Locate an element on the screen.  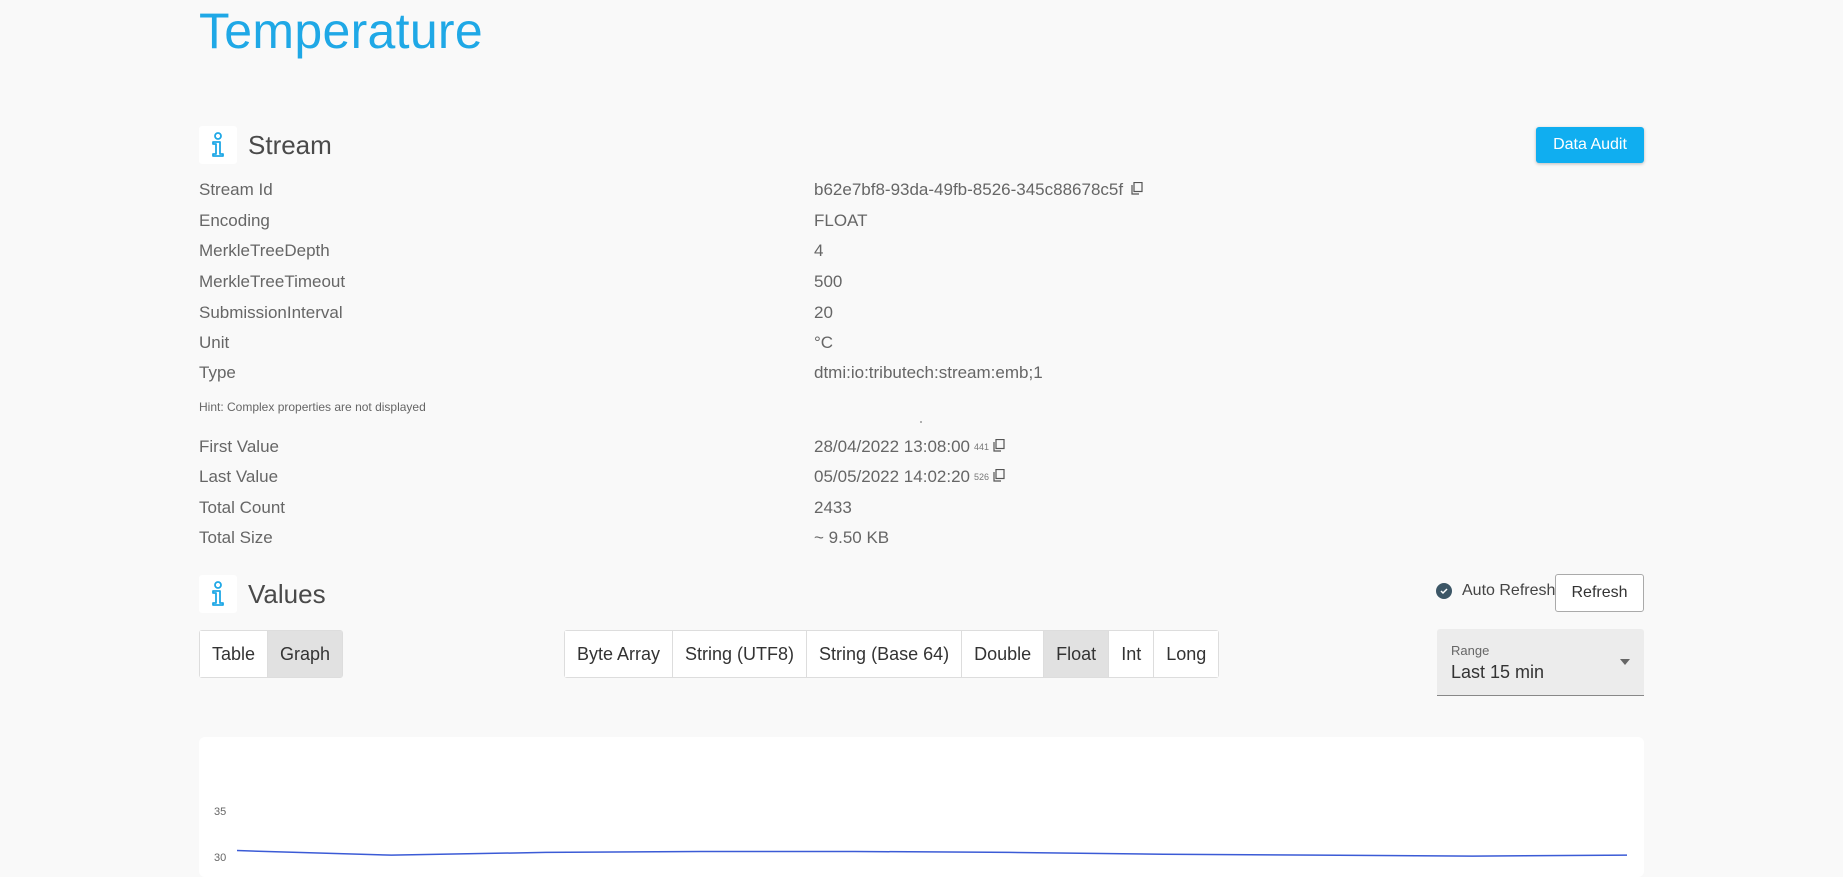
stat-value: 05/05/2022 14:02:20 526 is located at coordinates (909, 477).